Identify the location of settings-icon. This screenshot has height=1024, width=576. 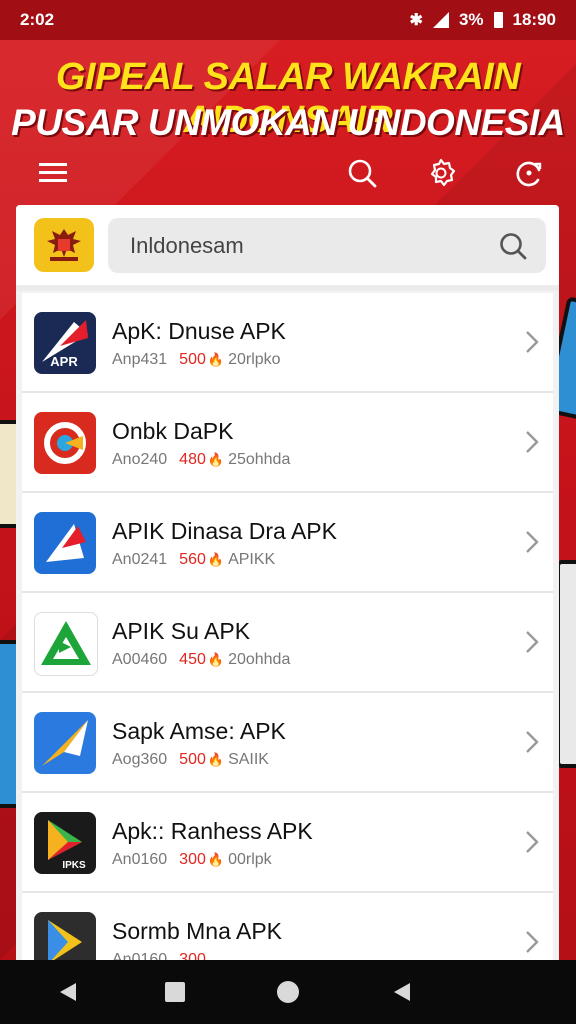
(443, 172).